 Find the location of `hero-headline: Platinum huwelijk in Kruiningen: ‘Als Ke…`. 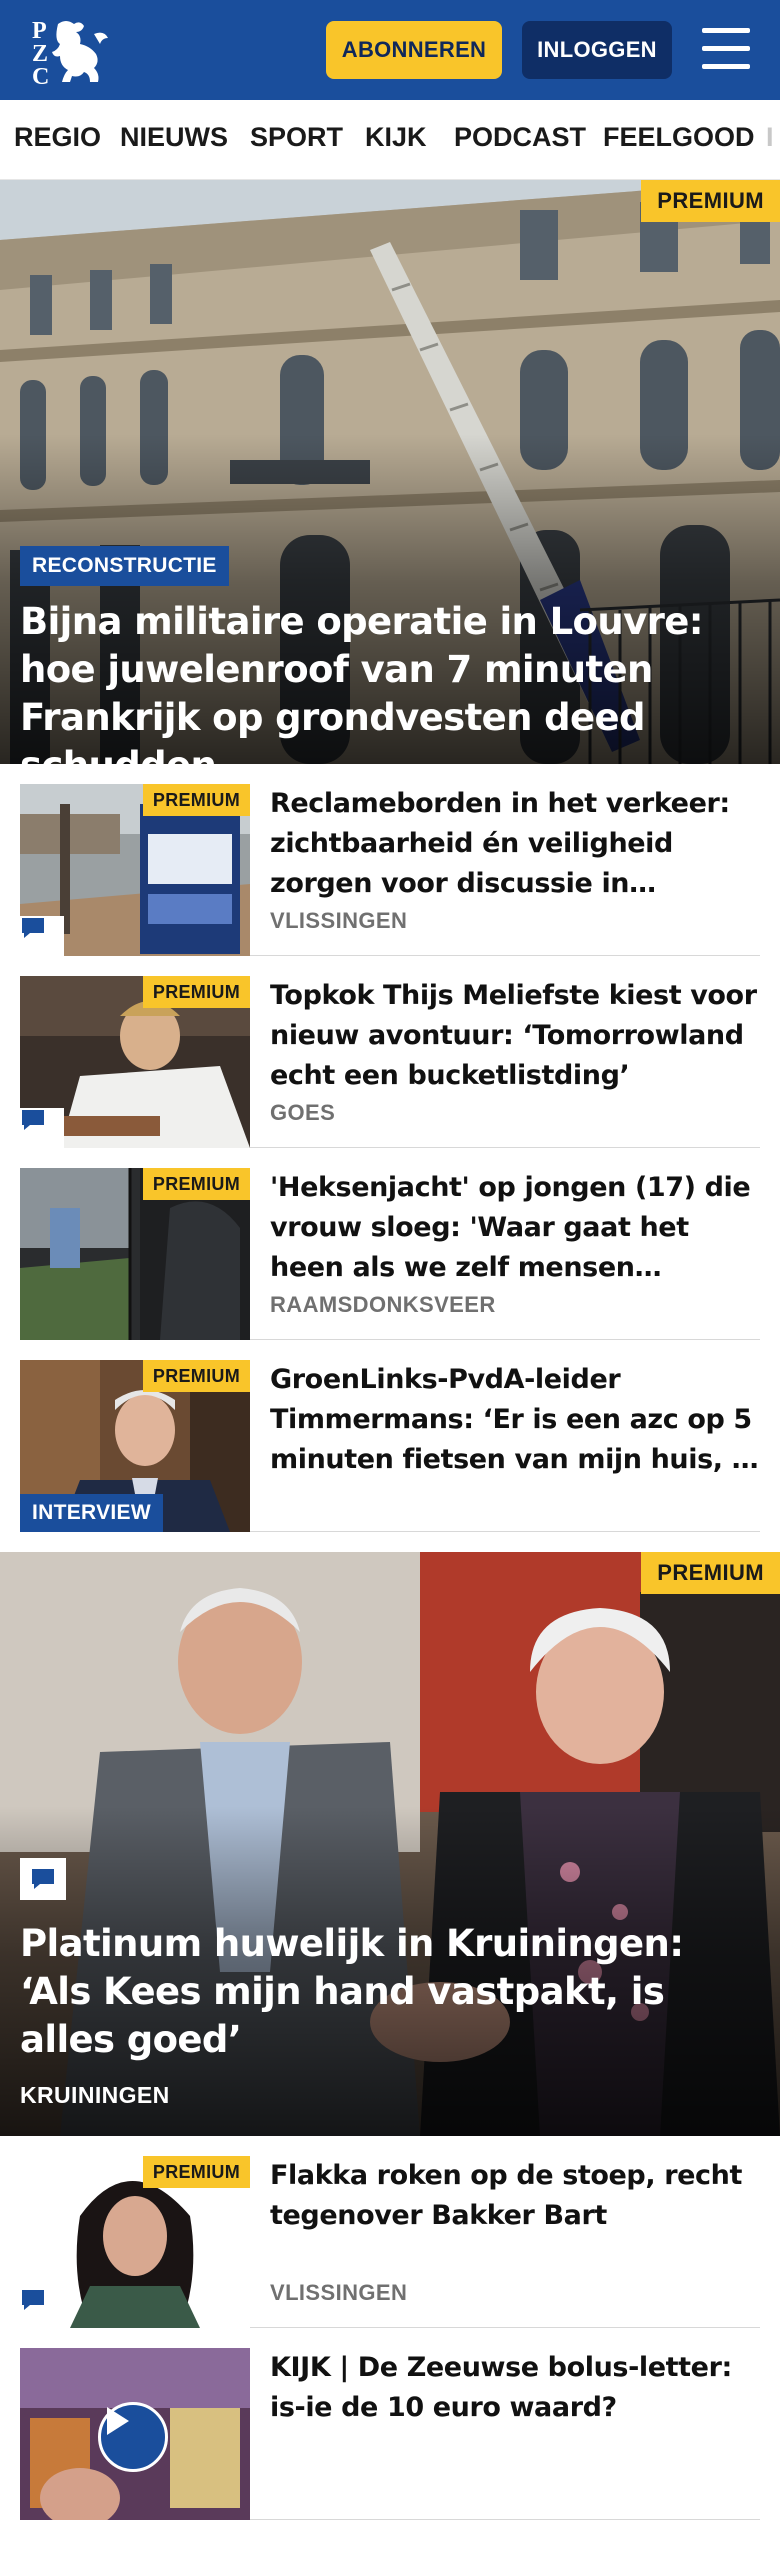

hero-headline: Platinum huwelijk in Kruiningen: ‘Als Ke… is located at coordinates (390, 1992).